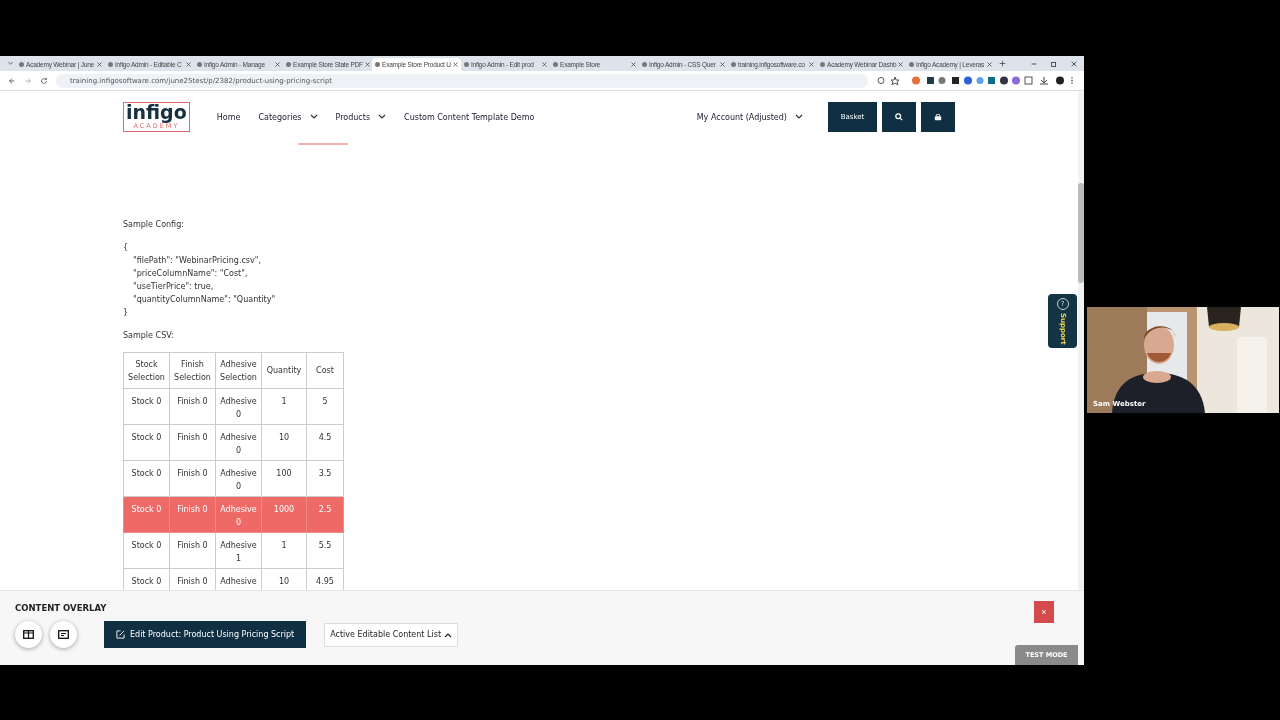 This screenshot has width=1280, height=720. Describe the element at coordinates (205, 634) in the screenshot. I see `edit-product-button: Edit Product: Product Using Pricing Script` at that location.